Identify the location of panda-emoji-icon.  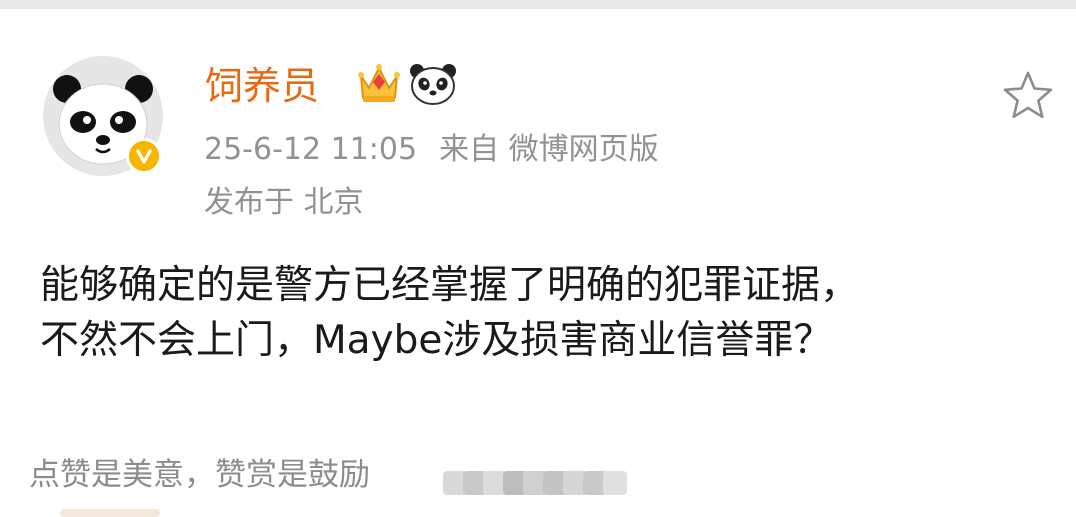
(433, 84).